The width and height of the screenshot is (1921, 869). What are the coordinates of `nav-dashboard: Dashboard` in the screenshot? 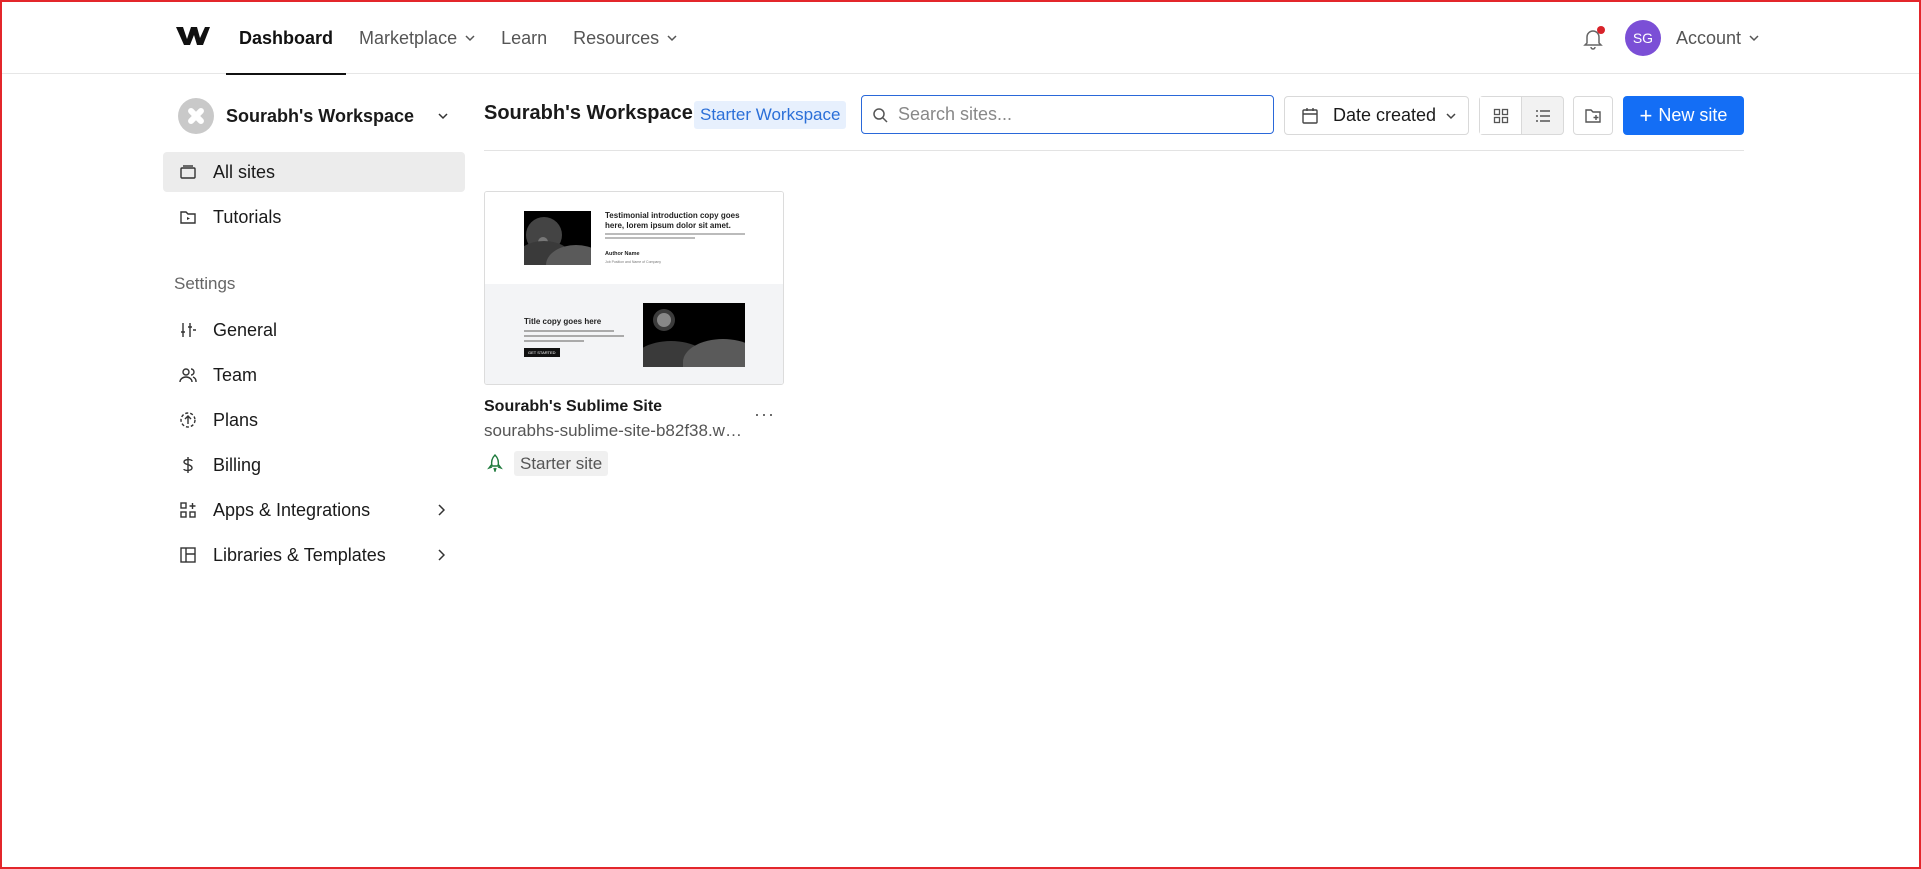 It's located at (286, 38).